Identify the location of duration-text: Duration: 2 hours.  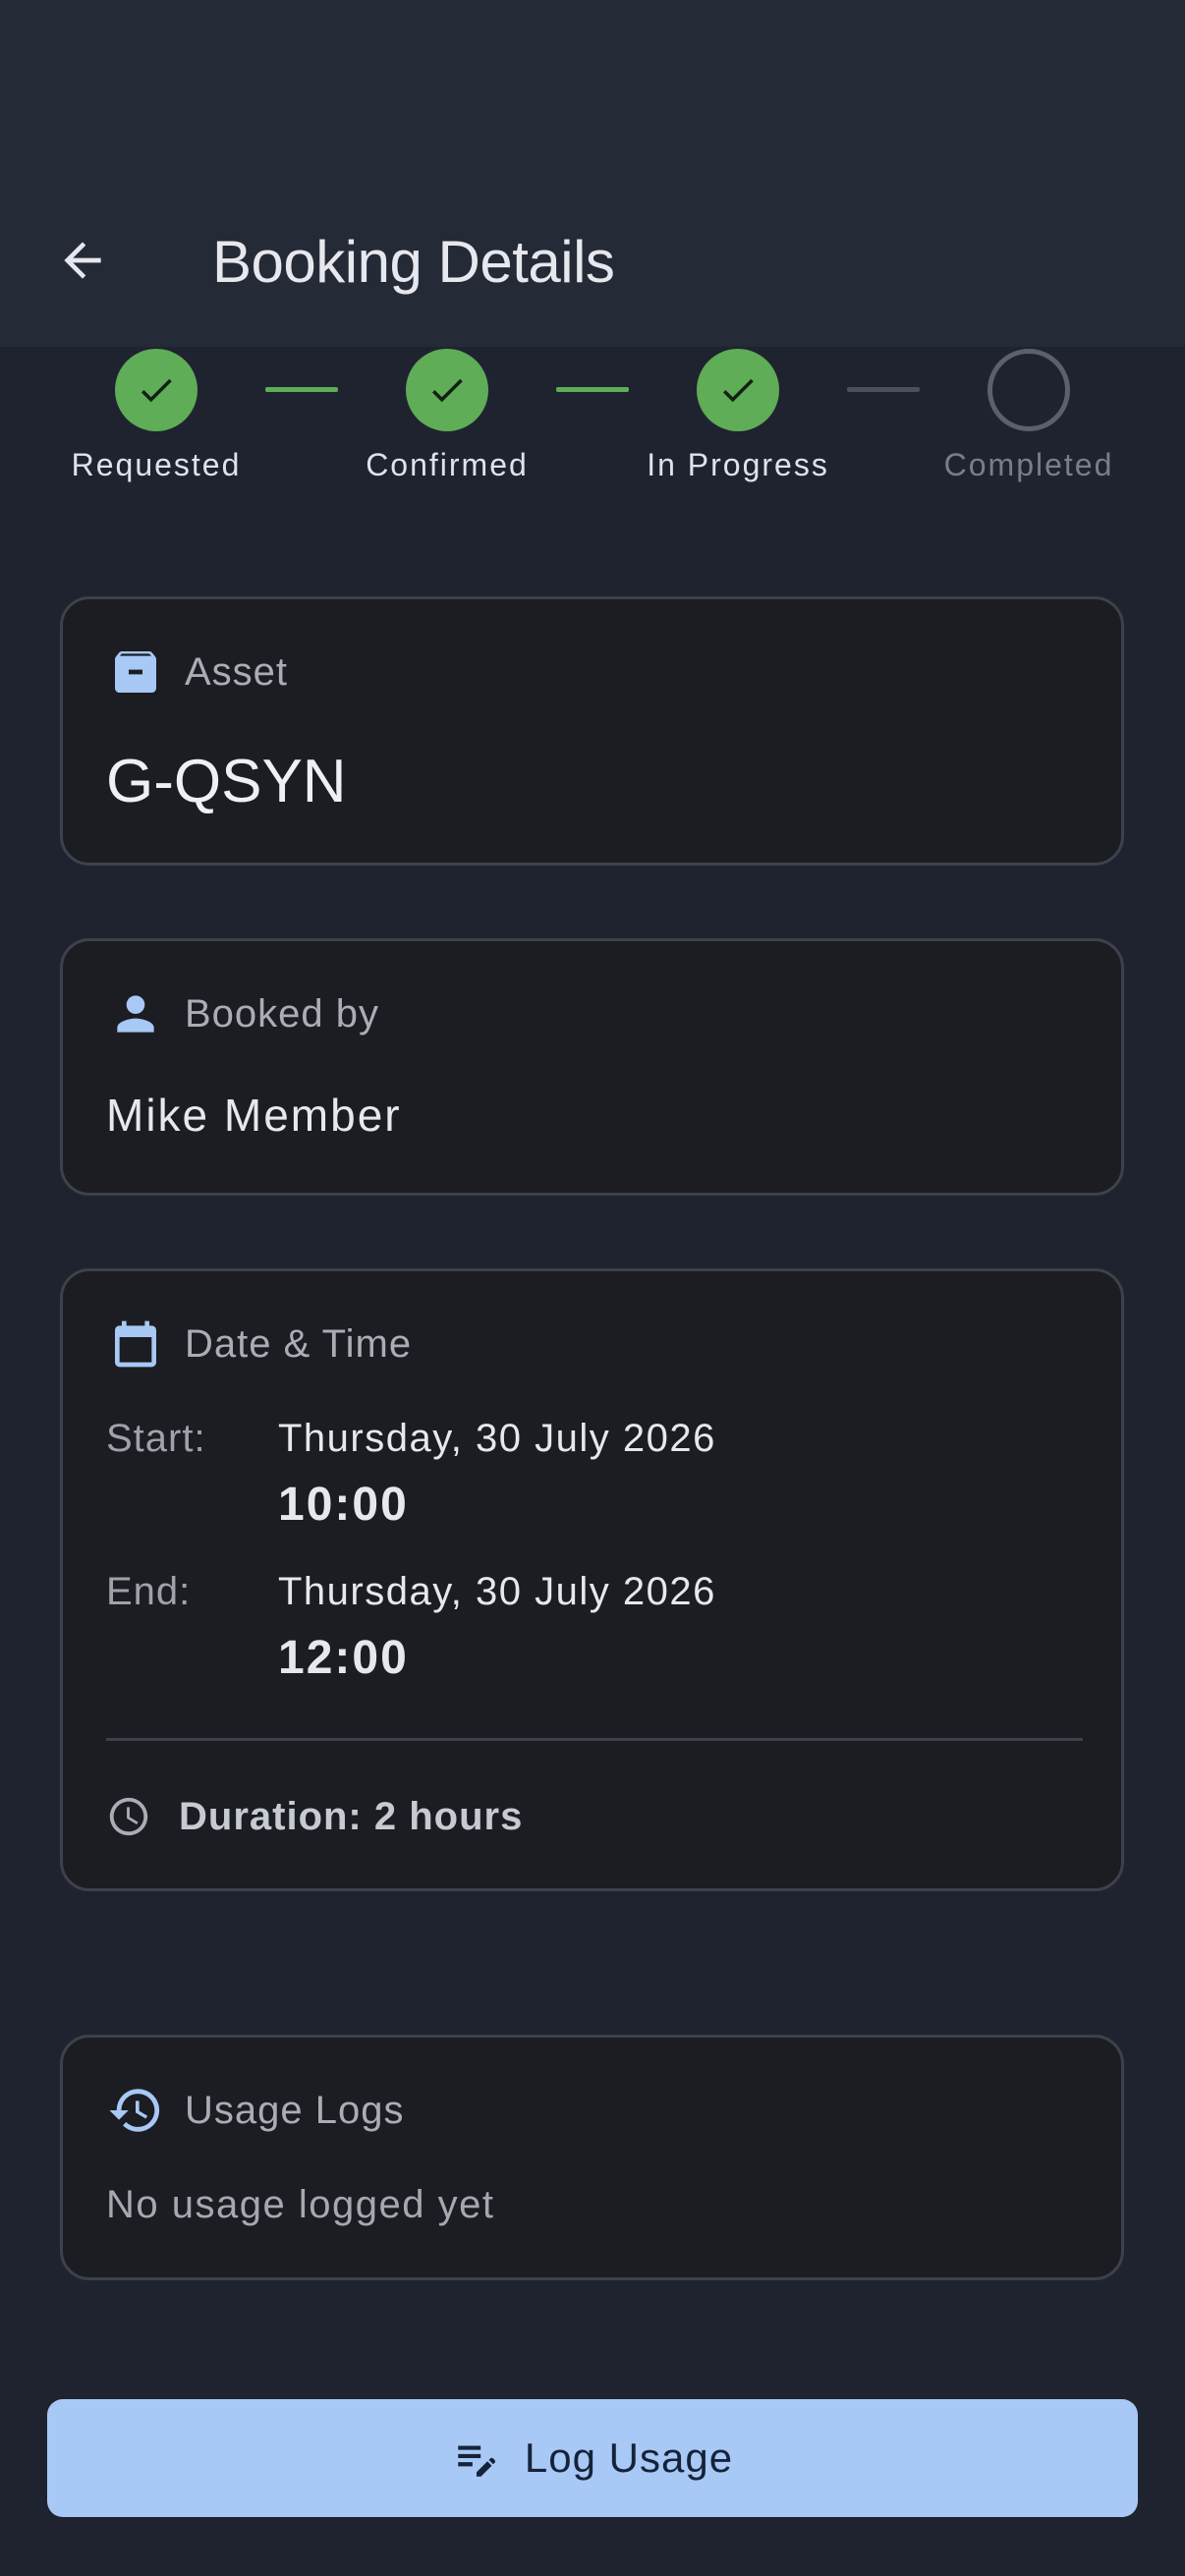
(352, 1816).